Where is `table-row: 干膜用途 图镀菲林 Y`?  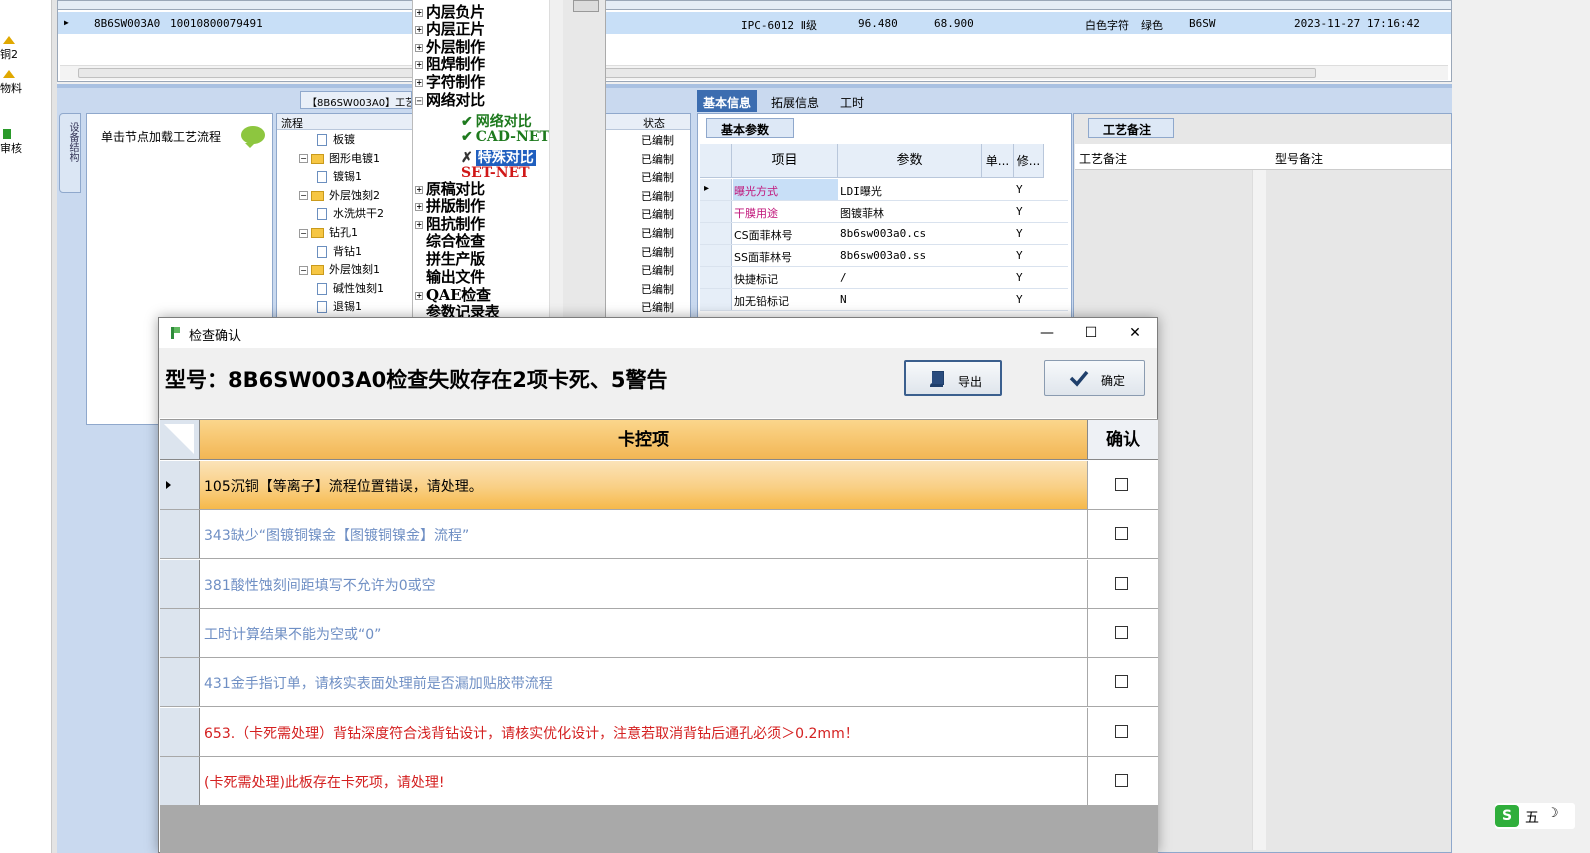
table-row: 干膜用途 图镀菲林 Y is located at coordinates (884, 212).